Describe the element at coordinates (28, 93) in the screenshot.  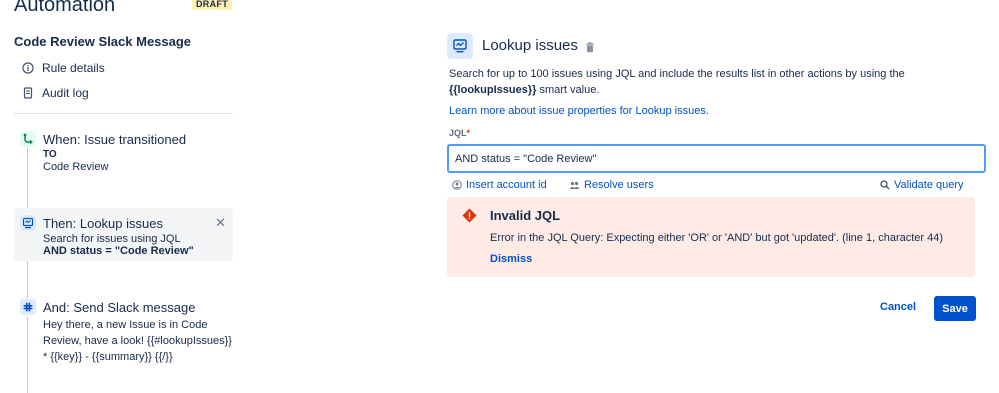
I see `document-icon` at that location.